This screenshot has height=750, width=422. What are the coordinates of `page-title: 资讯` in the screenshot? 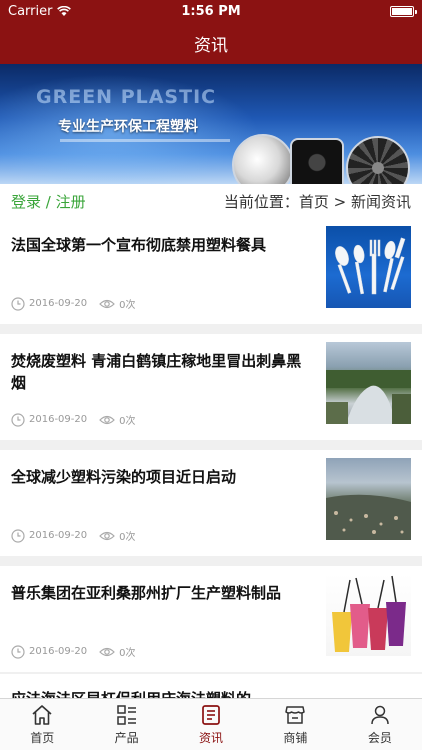 It's located at (211, 45).